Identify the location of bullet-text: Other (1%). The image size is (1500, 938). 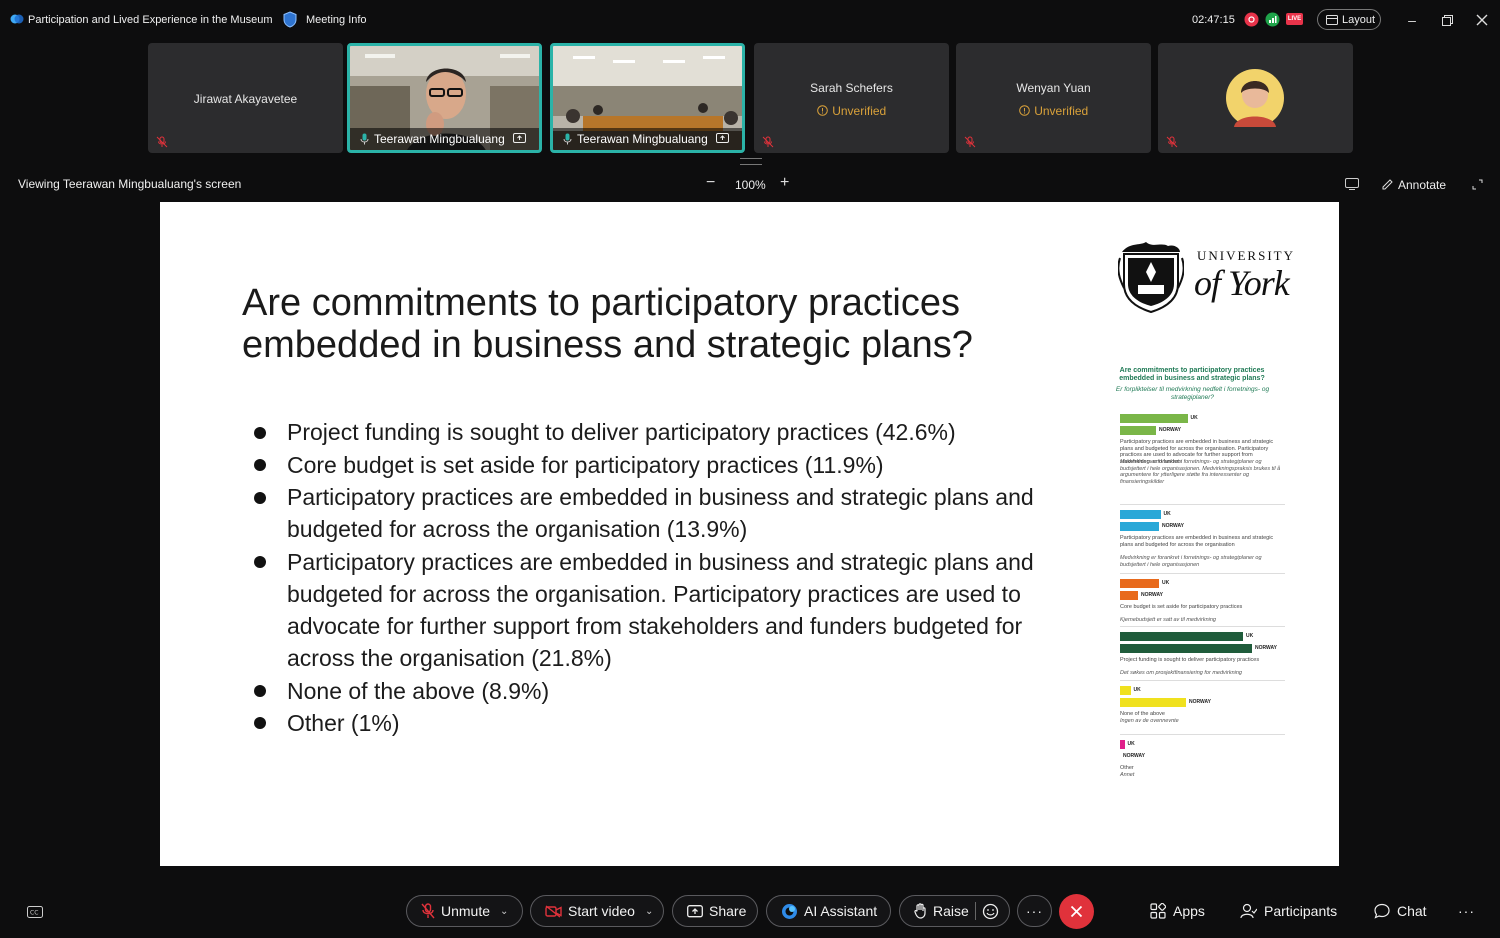
(343, 723).